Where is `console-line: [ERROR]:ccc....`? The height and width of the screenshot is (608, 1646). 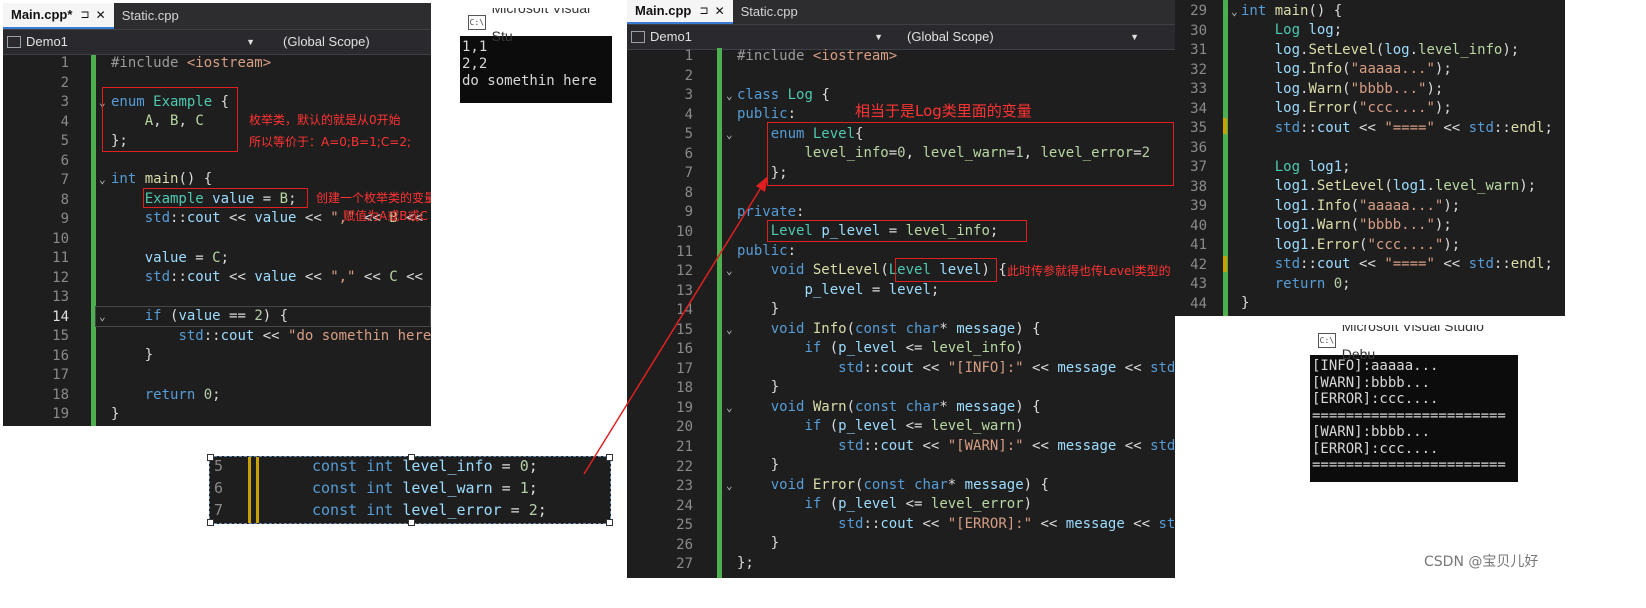 console-line: [ERROR]:ccc.... is located at coordinates (1375, 399).